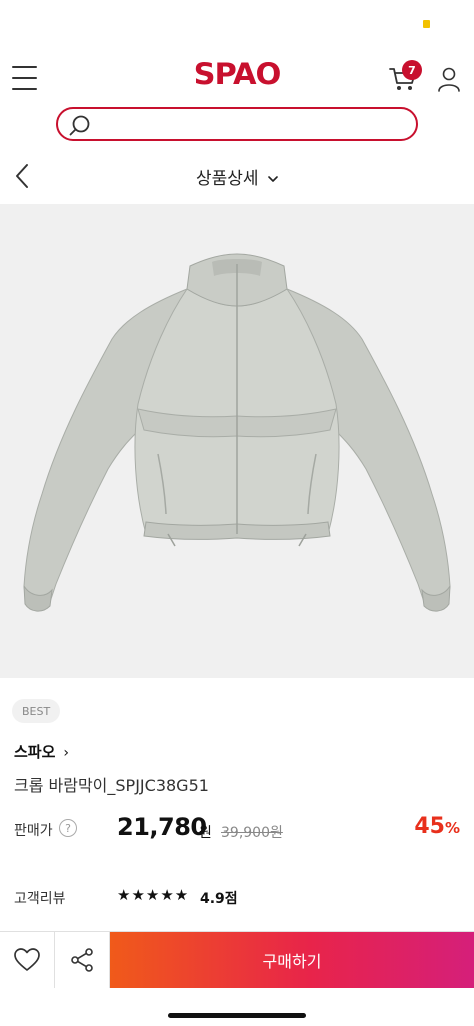 The height and width of the screenshot is (1026, 474). Describe the element at coordinates (33, 831) in the screenshot. I see `price-label: 판매가` at that location.